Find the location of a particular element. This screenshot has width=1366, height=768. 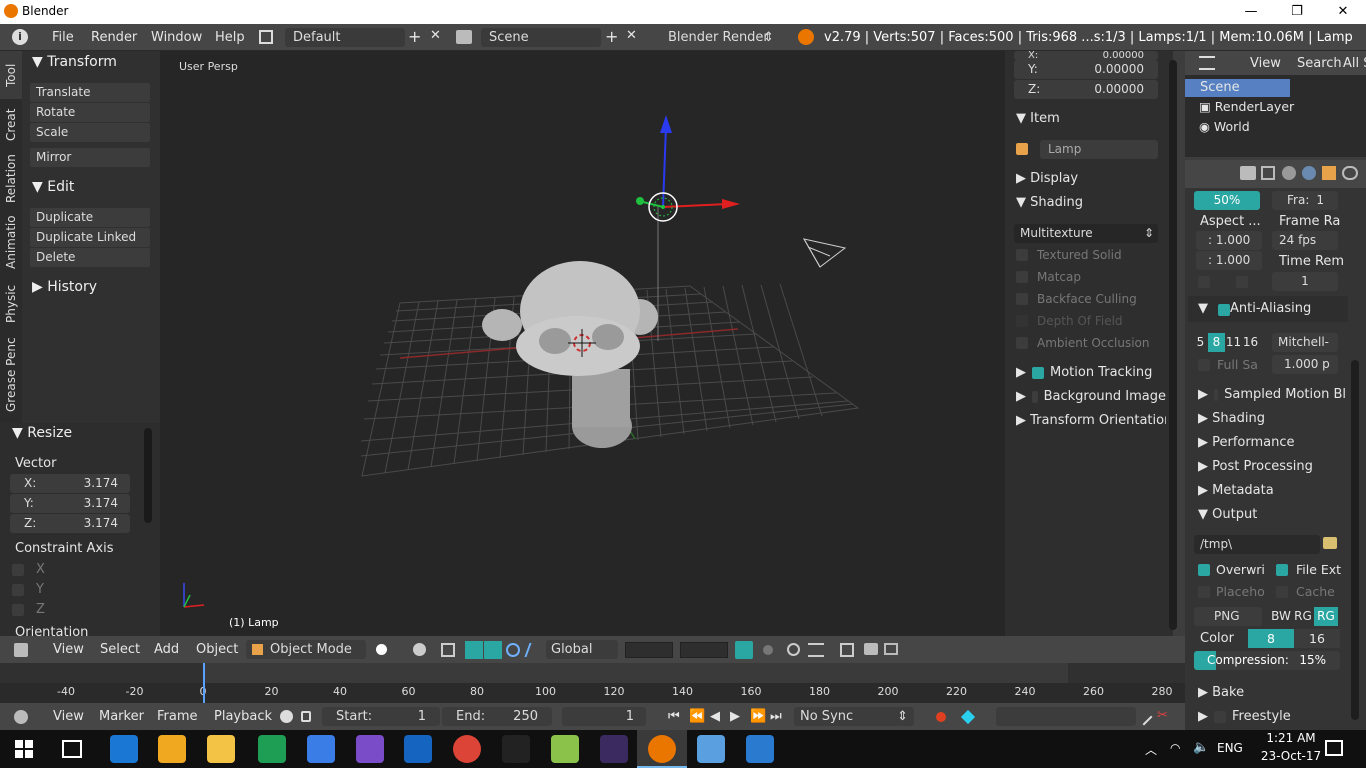

cache-option: Cache is located at coordinates (1305, 591).